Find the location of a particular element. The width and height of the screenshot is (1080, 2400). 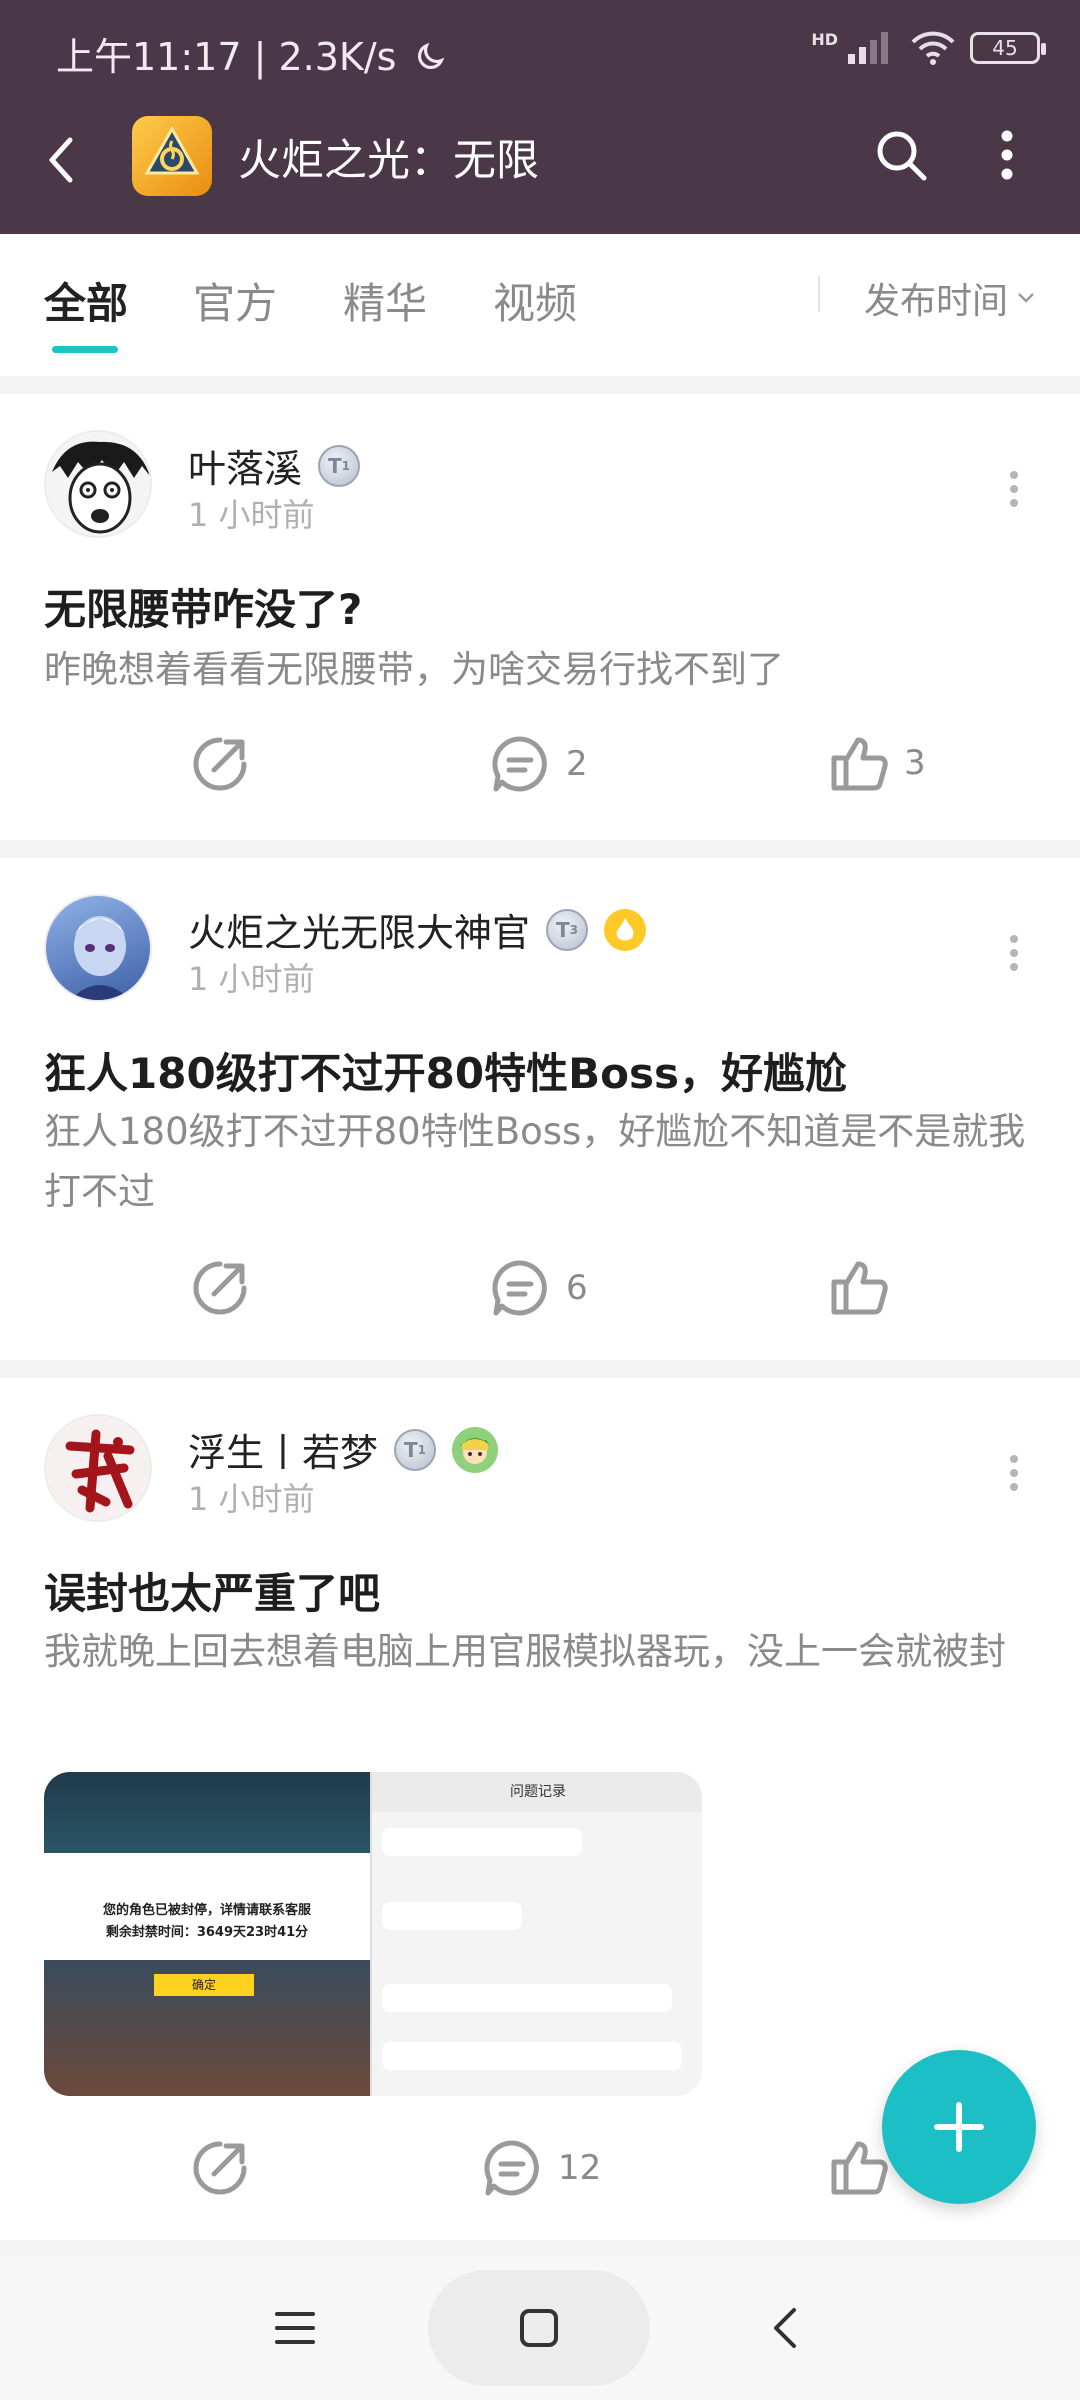

image-ban-remaining: 剩余封禁时间：3649天23时41分 is located at coordinates (207, 1932).